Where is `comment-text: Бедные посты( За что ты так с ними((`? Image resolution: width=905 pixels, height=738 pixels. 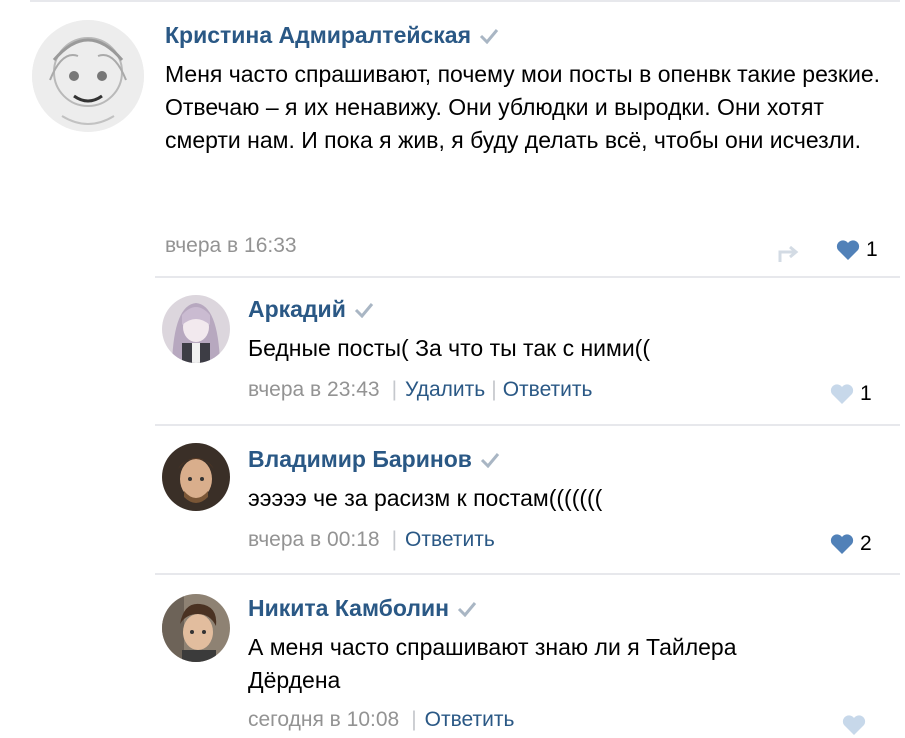 comment-text: Бедные посты( За что ты так с ними(( is located at coordinates (568, 348).